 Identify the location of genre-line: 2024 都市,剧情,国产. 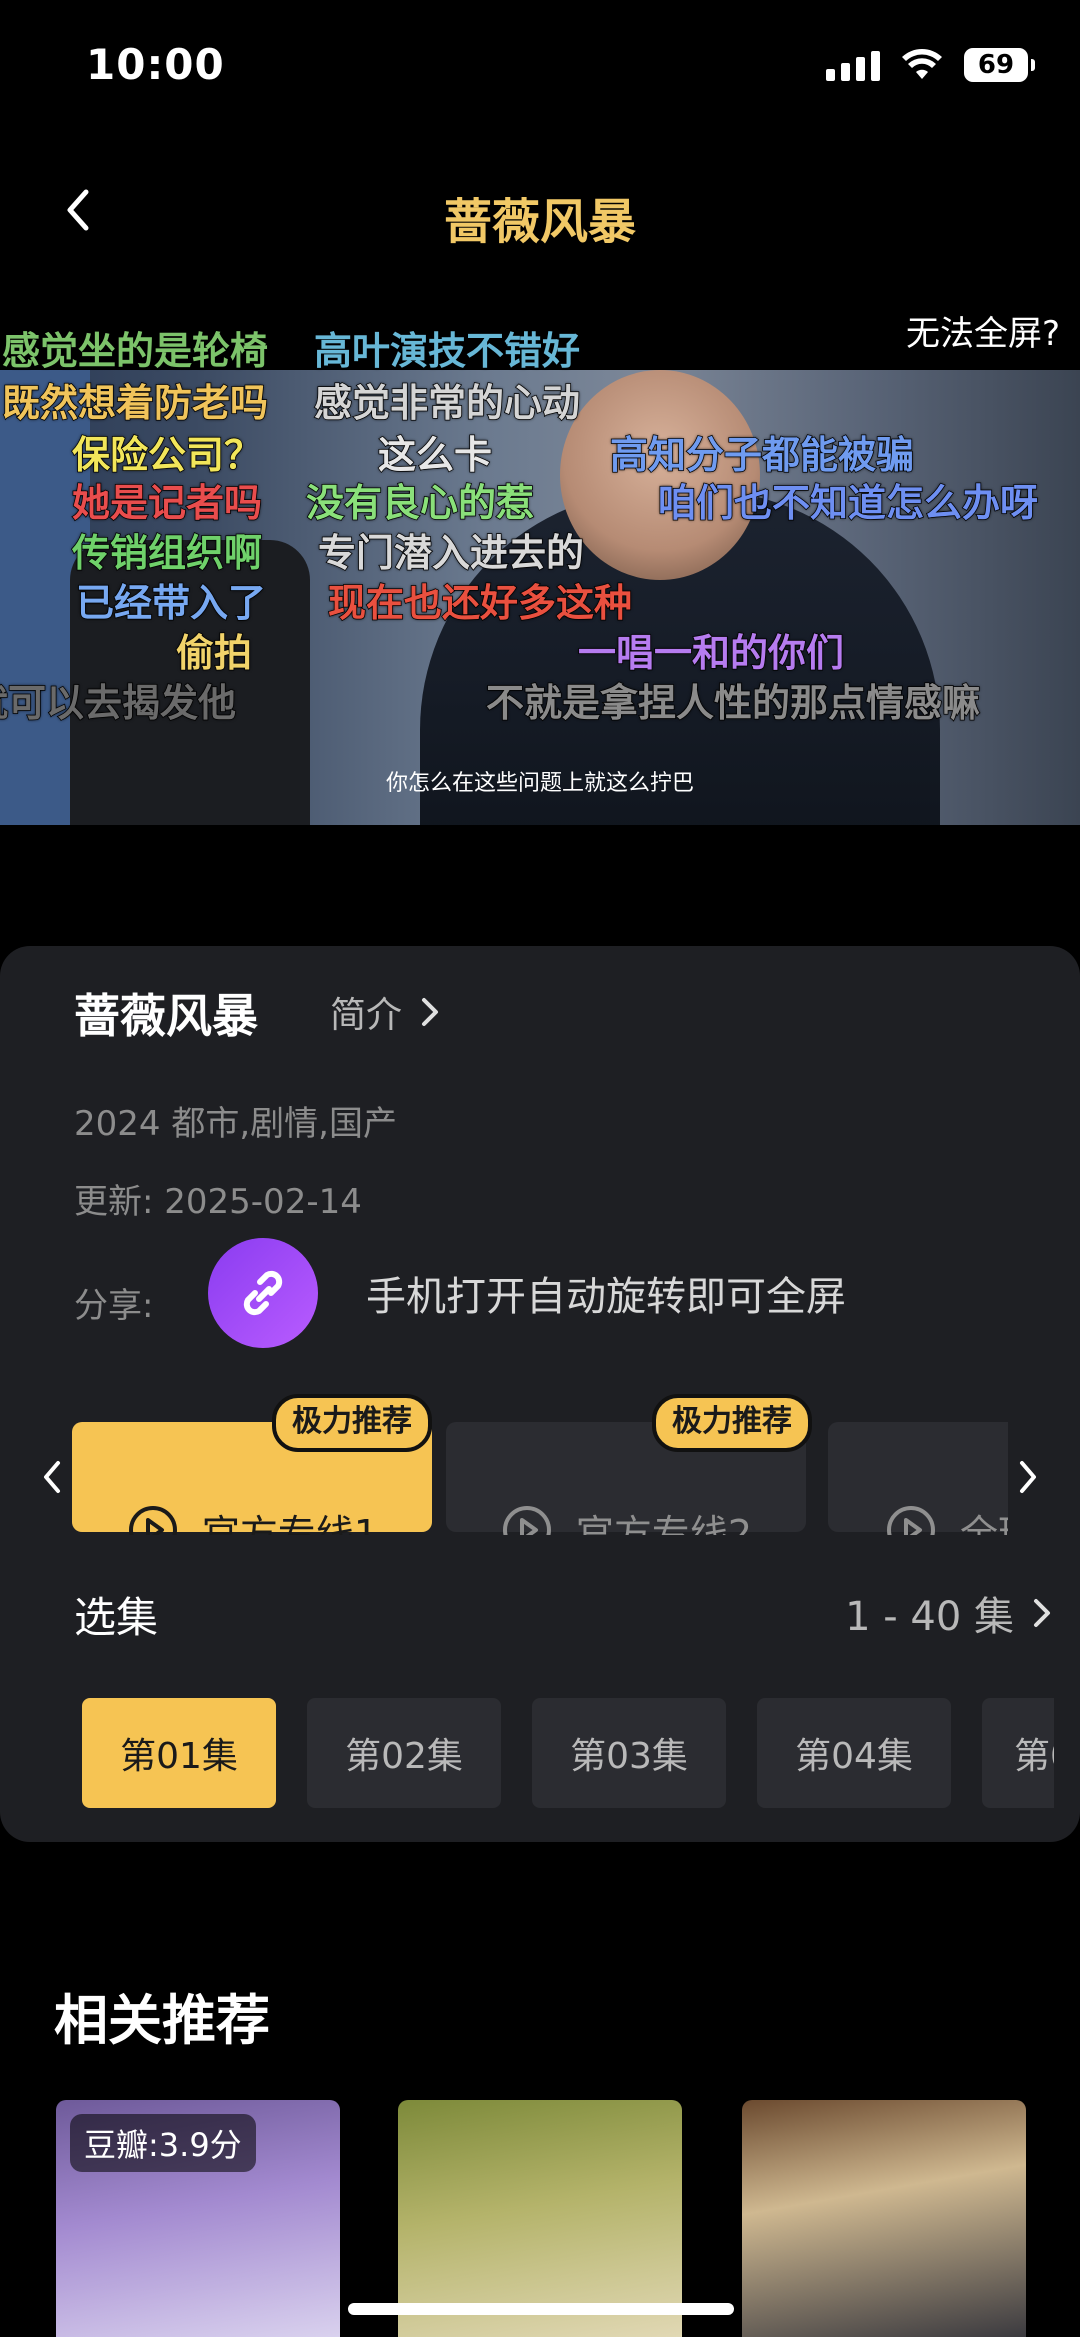
(235, 1124).